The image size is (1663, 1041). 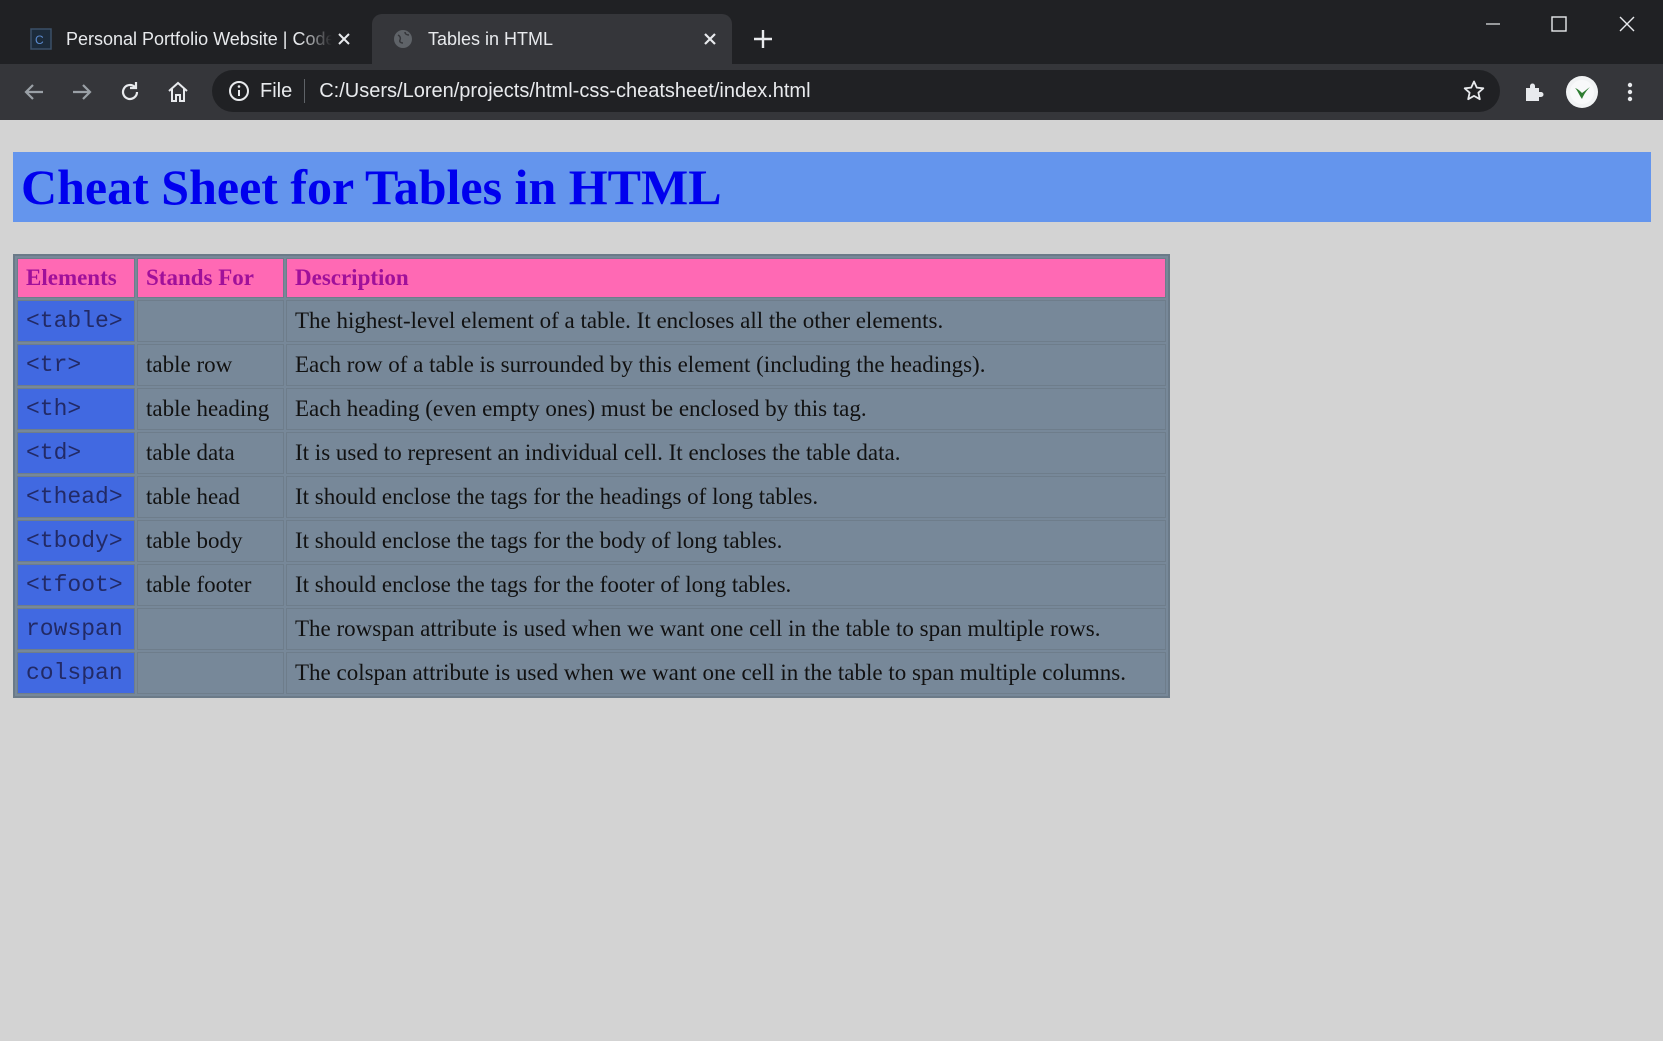 What do you see at coordinates (76, 321) in the screenshot?
I see `element-cell: <table>` at bounding box center [76, 321].